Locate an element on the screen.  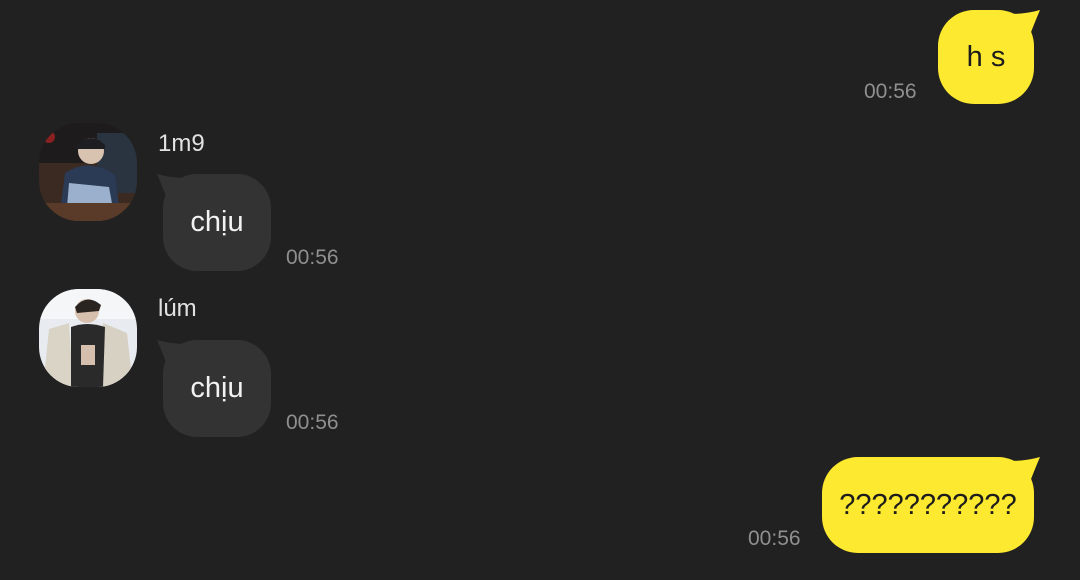
message-text: h s is located at coordinates (986, 56).